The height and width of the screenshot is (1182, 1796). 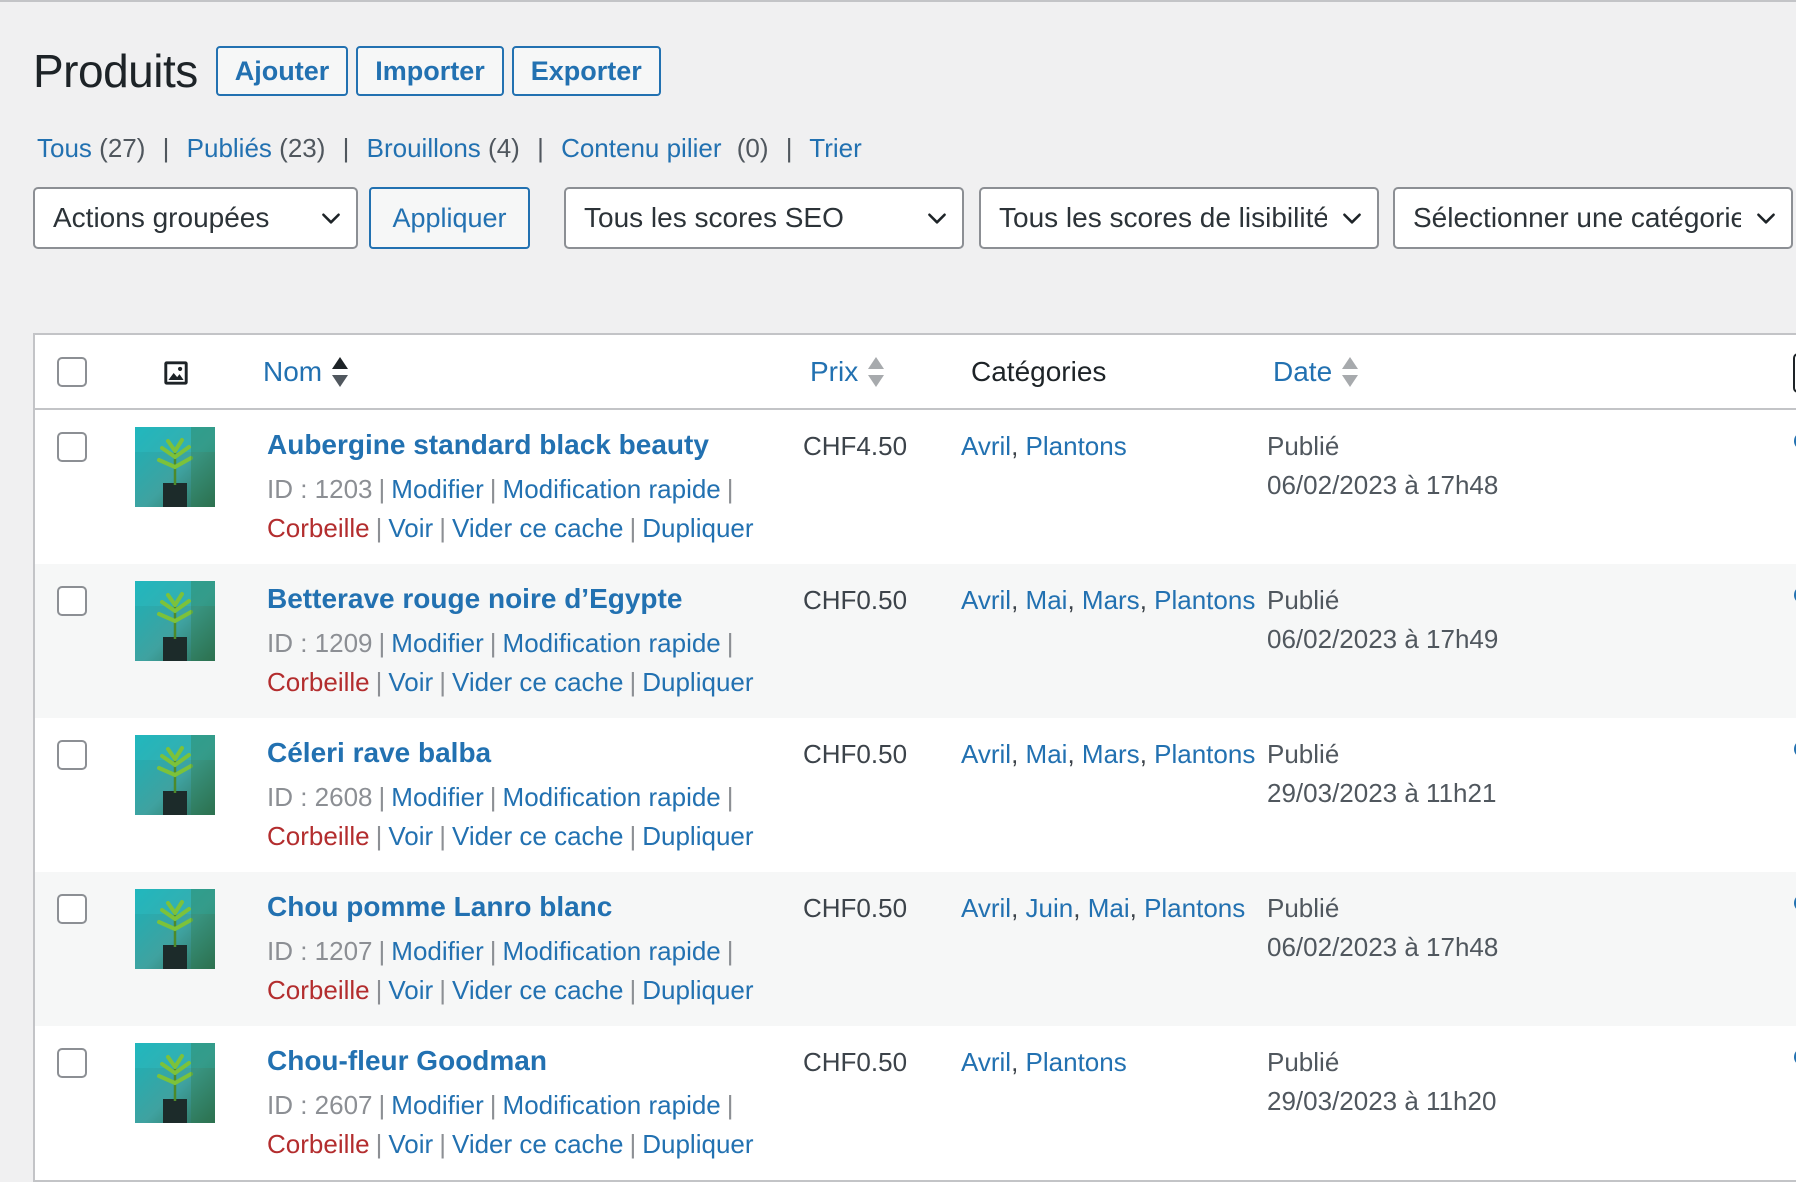 What do you see at coordinates (229, 148) in the screenshot?
I see `view-published-link: Publiés` at bounding box center [229, 148].